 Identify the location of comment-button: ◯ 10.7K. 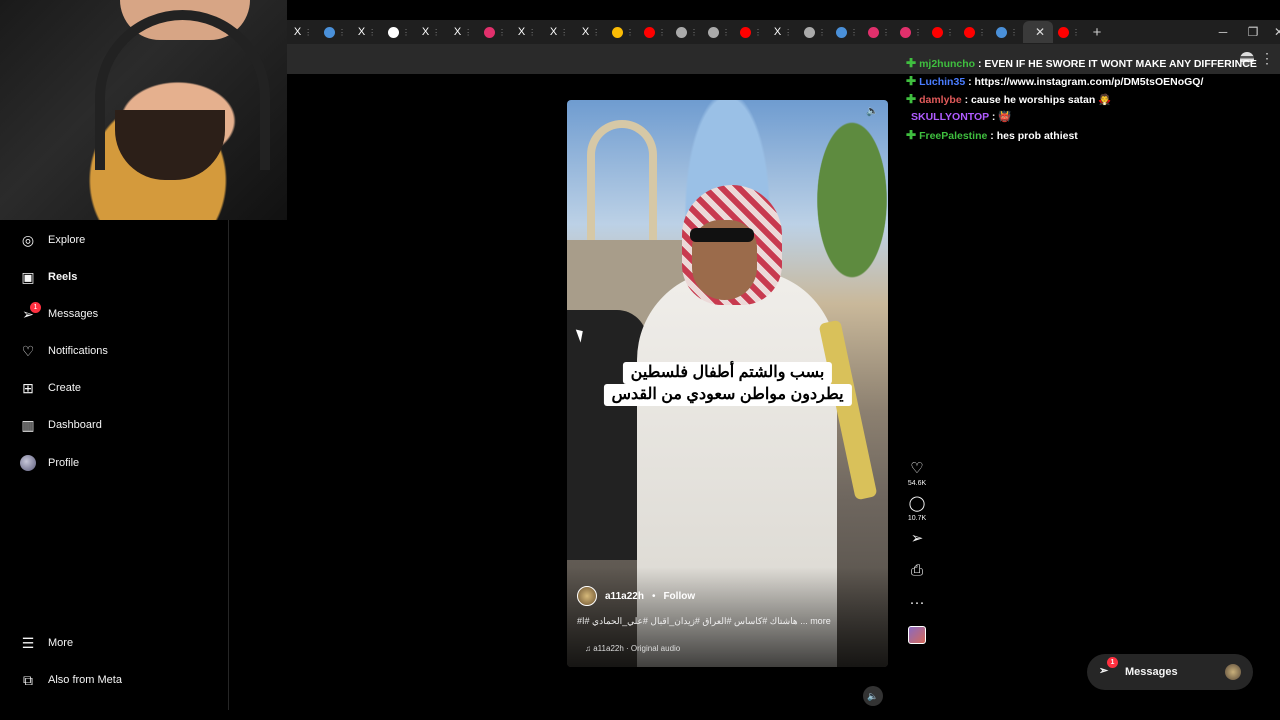
(917, 508).